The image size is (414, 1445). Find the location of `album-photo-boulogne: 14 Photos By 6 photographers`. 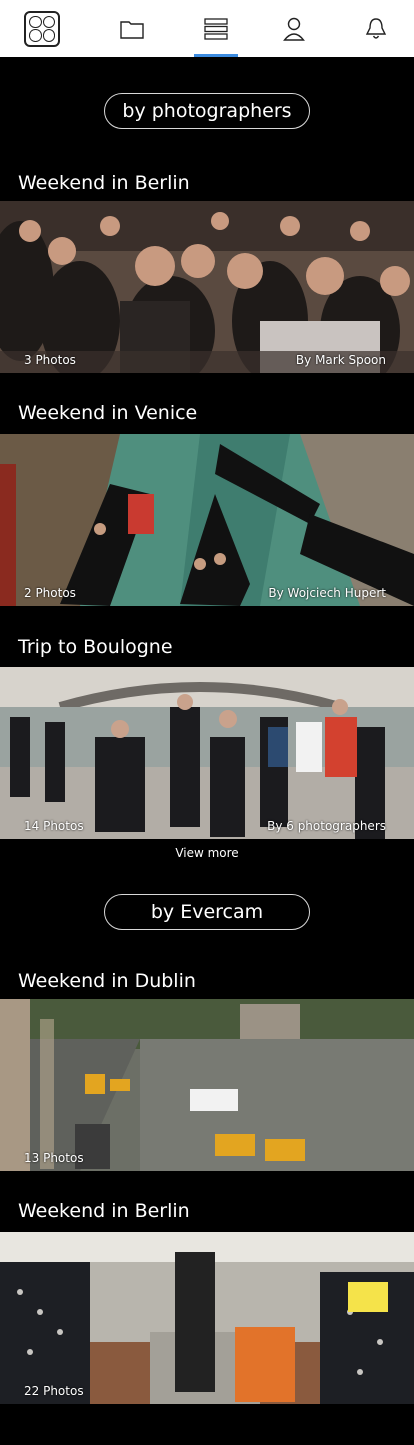

album-photo-boulogne: 14 Photos By 6 photographers is located at coordinates (207, 753).